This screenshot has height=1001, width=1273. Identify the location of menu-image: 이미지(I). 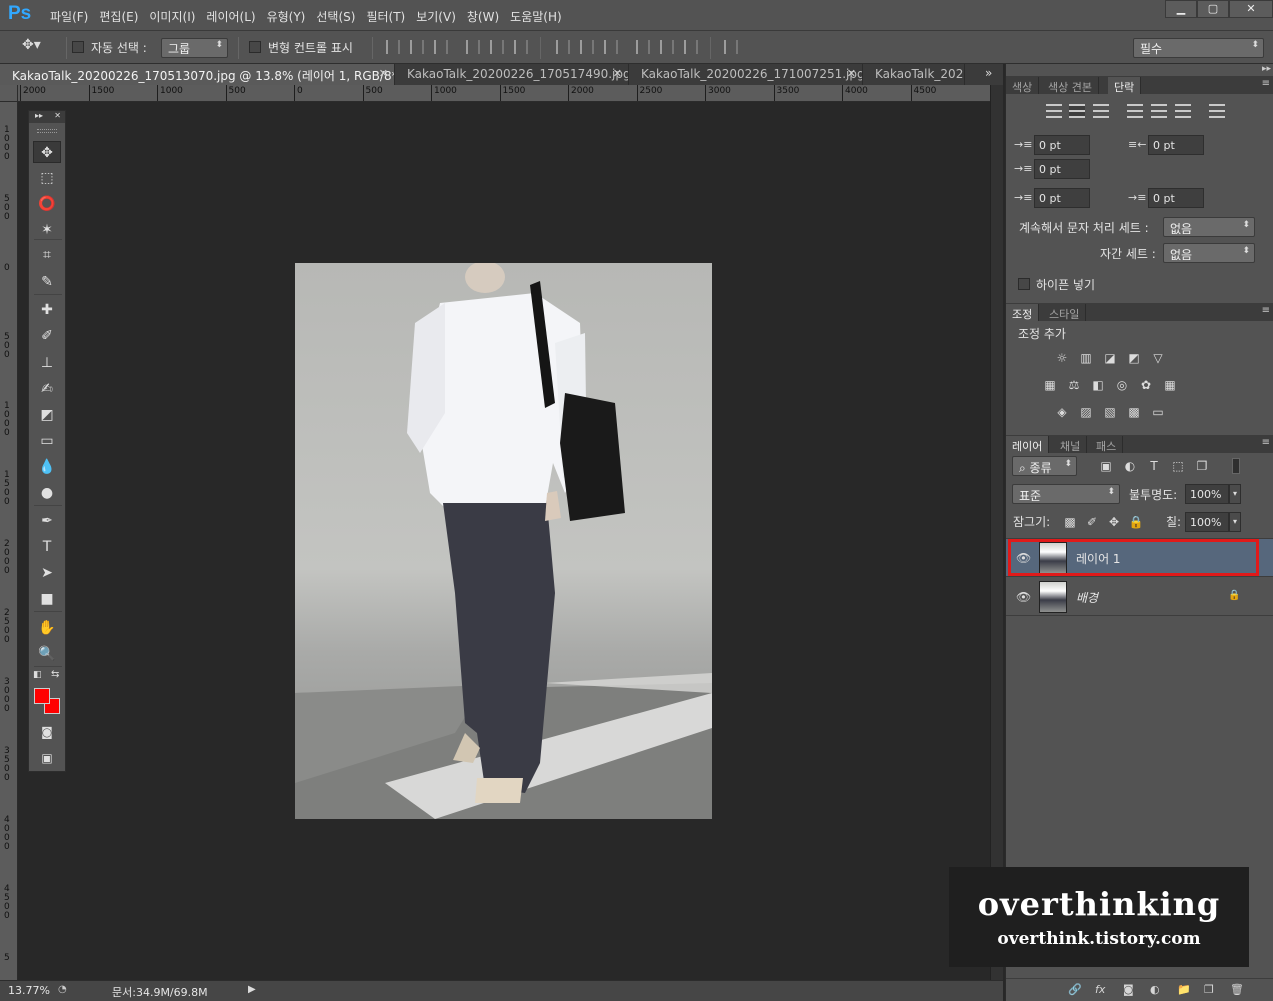
(176, 16).